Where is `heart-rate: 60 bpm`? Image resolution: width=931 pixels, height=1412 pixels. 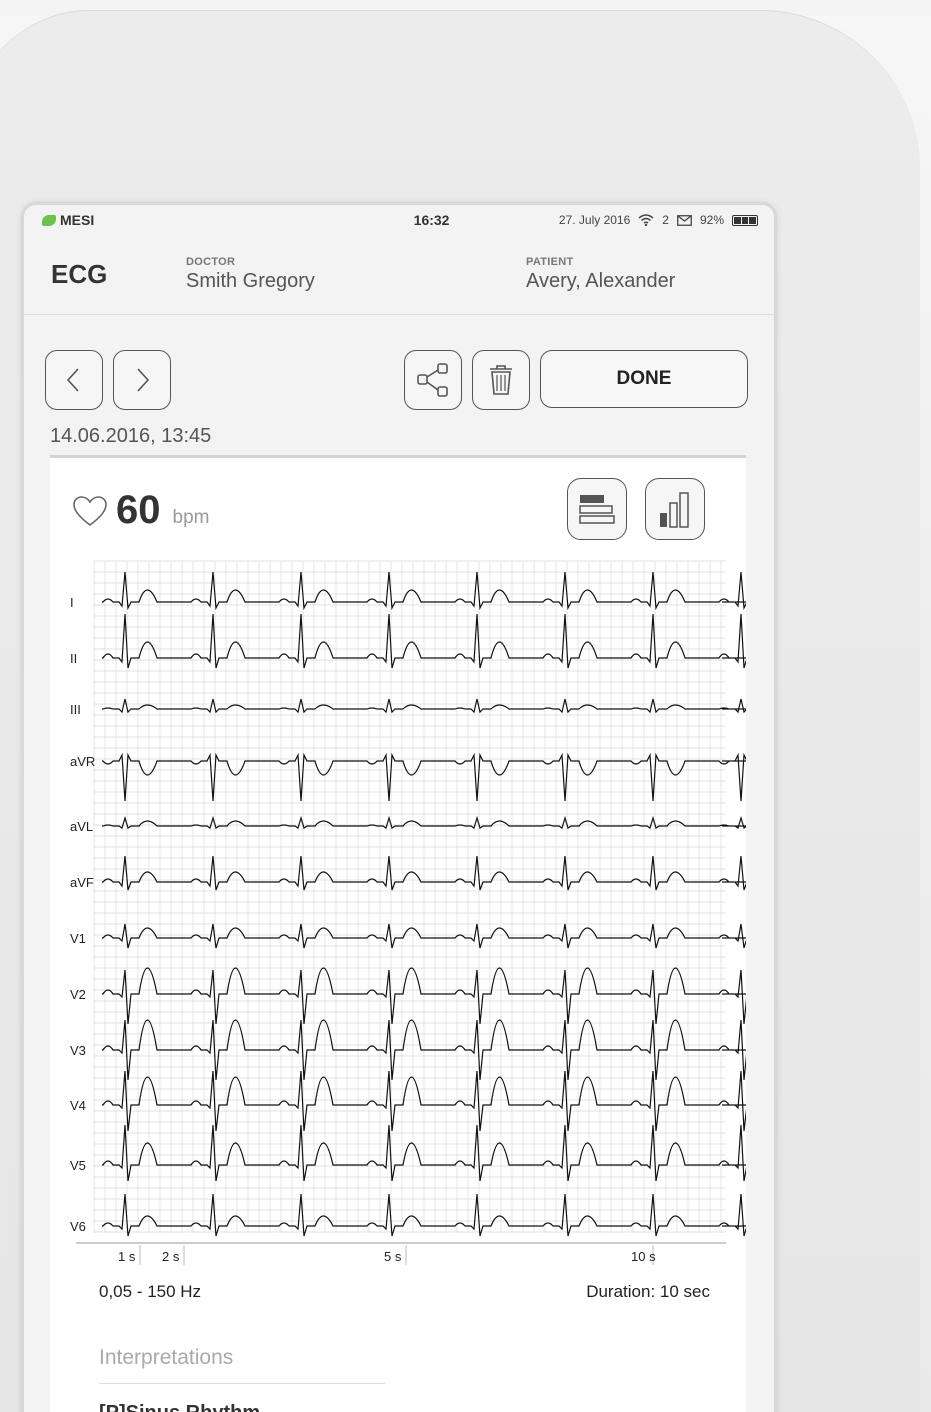 heart-rate: 60 bpm is located at coordinates (140, 510).